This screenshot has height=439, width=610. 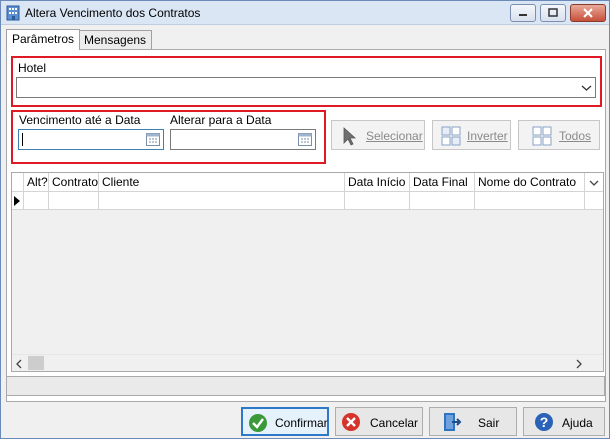 What do you see at coordinates (542, 136) in the screenshot?
I see `select-all-icon` at bounding box center [542, 136].